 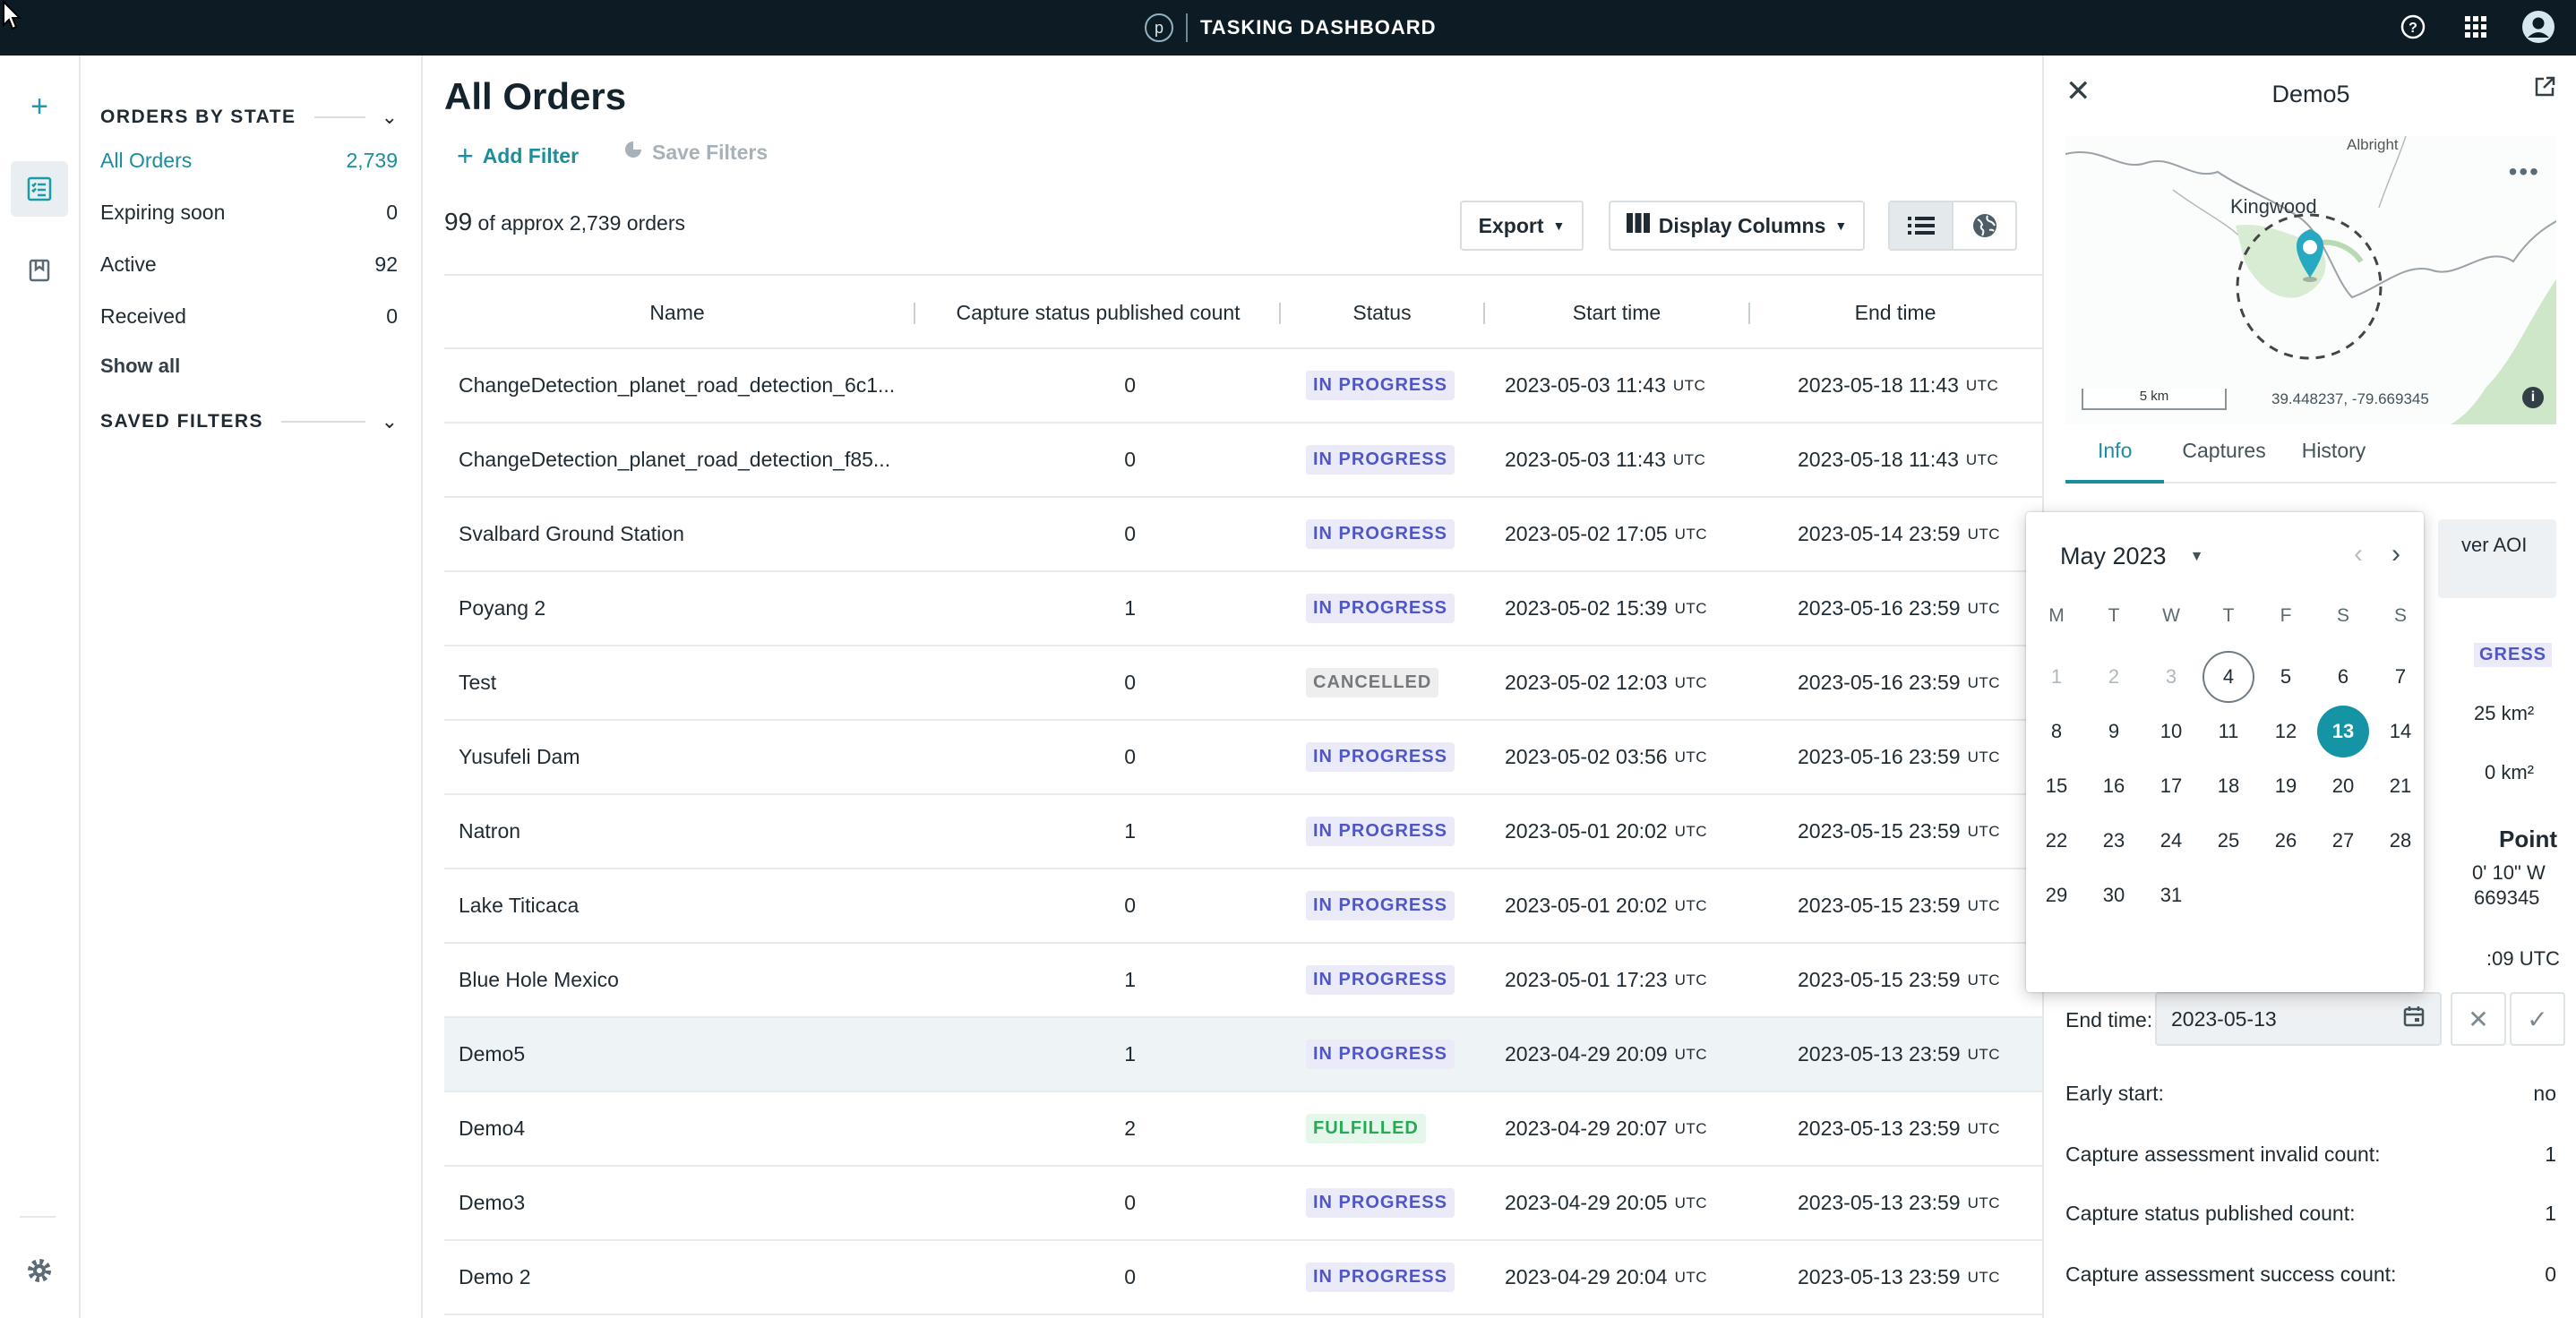 I want to click on calendar-day: 25, so click(x=2228, y=841).